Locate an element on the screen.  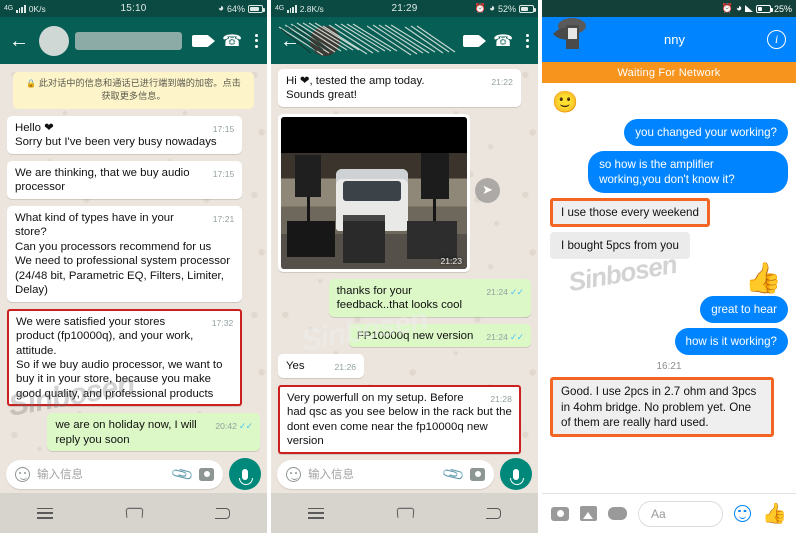
forward-icon: ➤ is located at coordinates (487, 190).